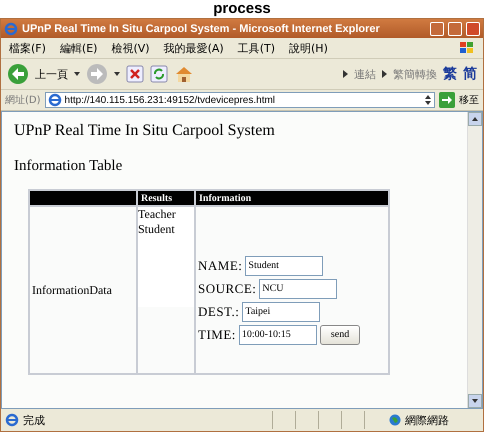 The image size is (484, 432). Describe the element at coordinates (239, 100) in the screenshot. I see `address-field: http://140.115.156.231:49152/tvdevicepres.html` at that location.